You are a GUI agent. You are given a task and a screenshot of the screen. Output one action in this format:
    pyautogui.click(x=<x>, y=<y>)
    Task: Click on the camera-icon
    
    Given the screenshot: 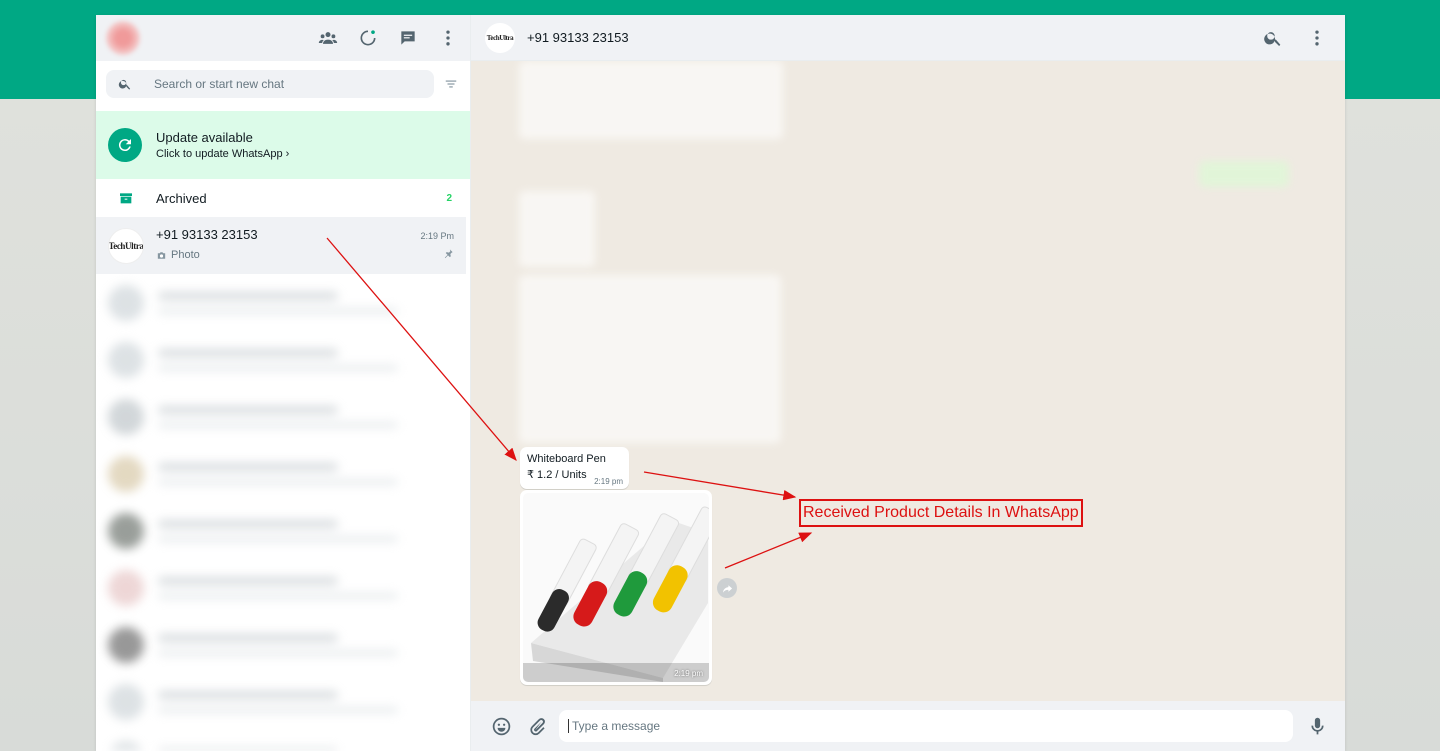 What is the action you would take?
    pyautogui.click(x=161, y=255)
    